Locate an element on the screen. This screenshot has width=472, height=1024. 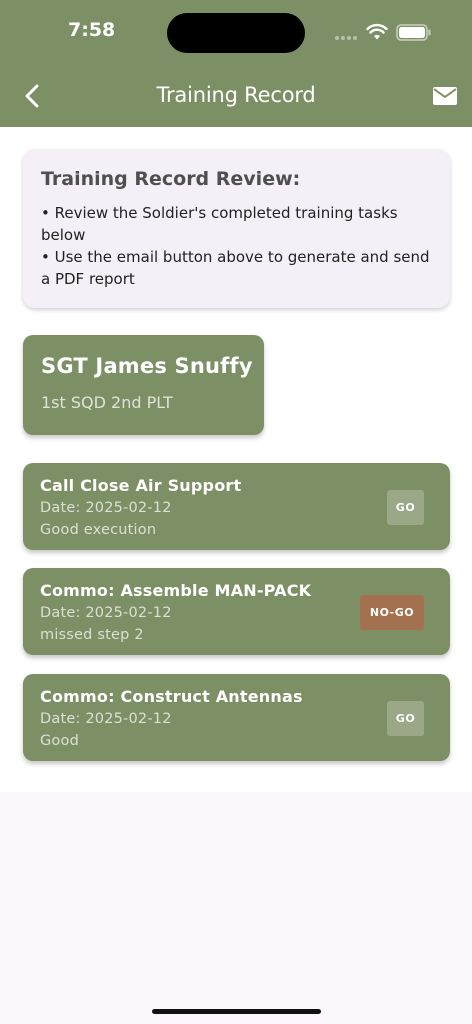
page-title: Training Record is located at coordinates (236, 95).